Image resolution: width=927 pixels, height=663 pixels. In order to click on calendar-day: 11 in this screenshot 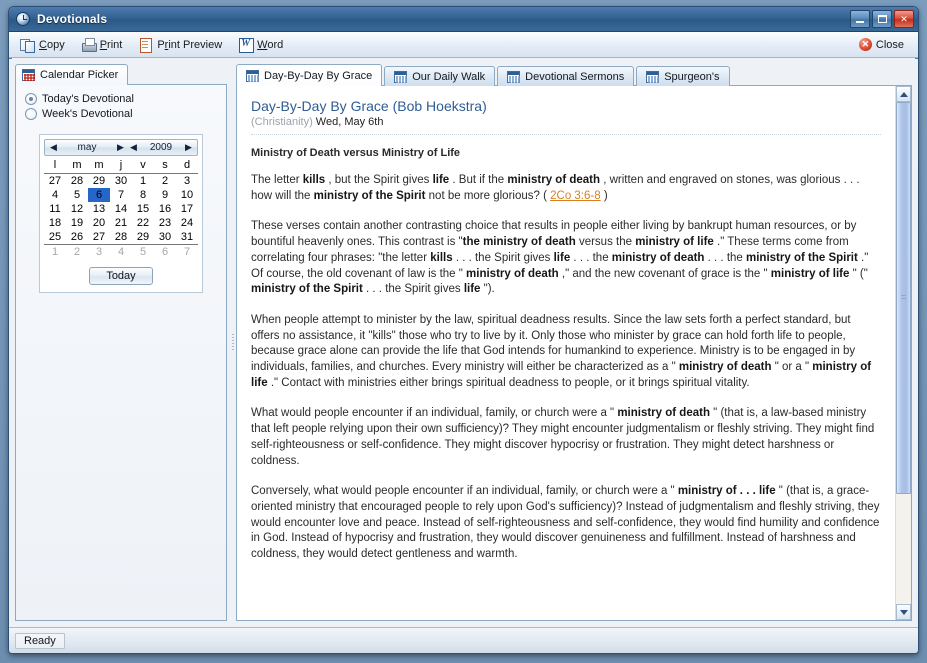, I will do `click(55, 209)`.